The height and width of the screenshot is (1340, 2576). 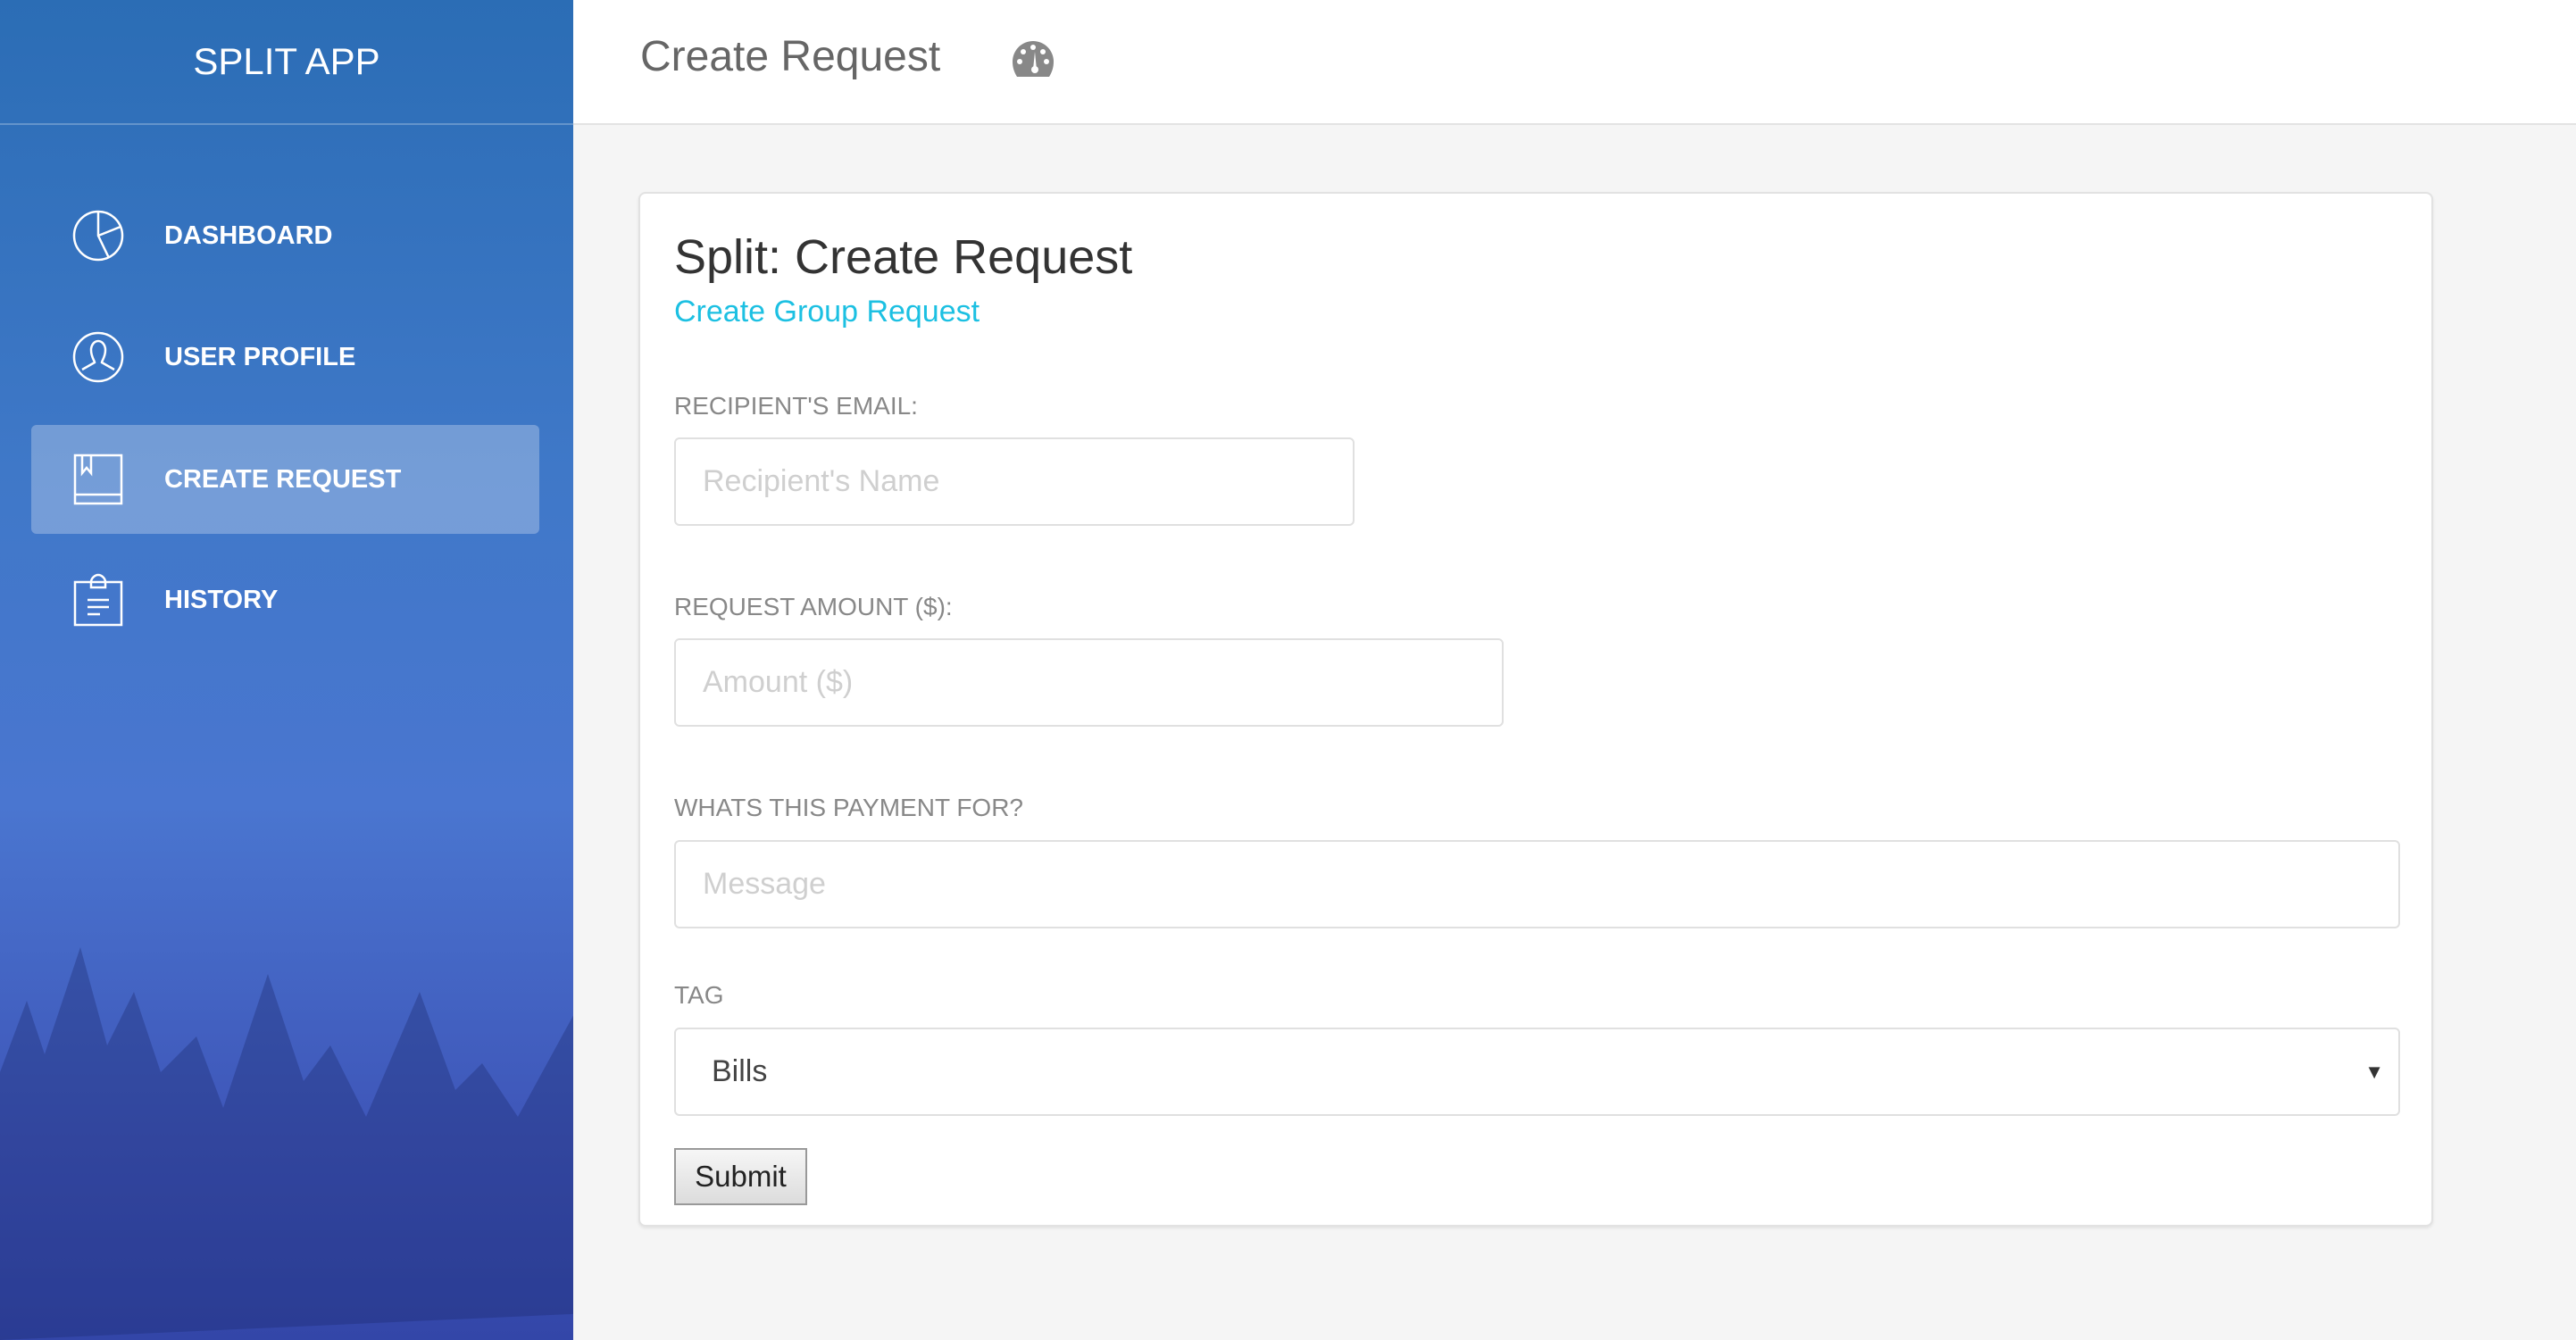 I want to click on sidebar-item-label: CREATE REQUEST, so click(x=283, y=479).